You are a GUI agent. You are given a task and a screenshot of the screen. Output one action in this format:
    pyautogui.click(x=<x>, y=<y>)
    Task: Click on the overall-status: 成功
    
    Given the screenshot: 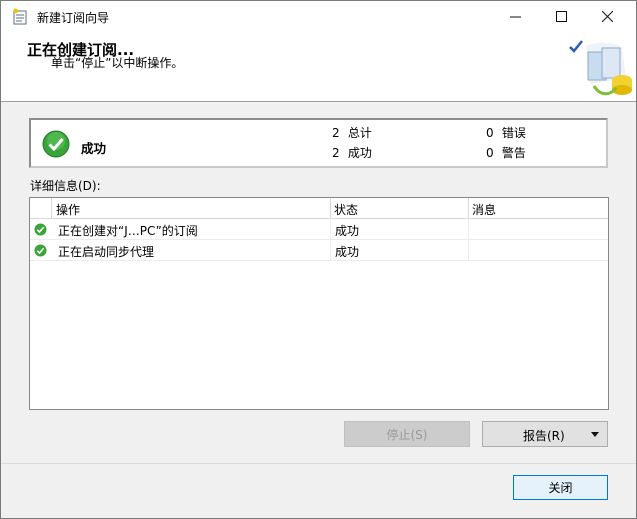 What is the action you would take?
    pyautogui.click(x=94, y=148)
    